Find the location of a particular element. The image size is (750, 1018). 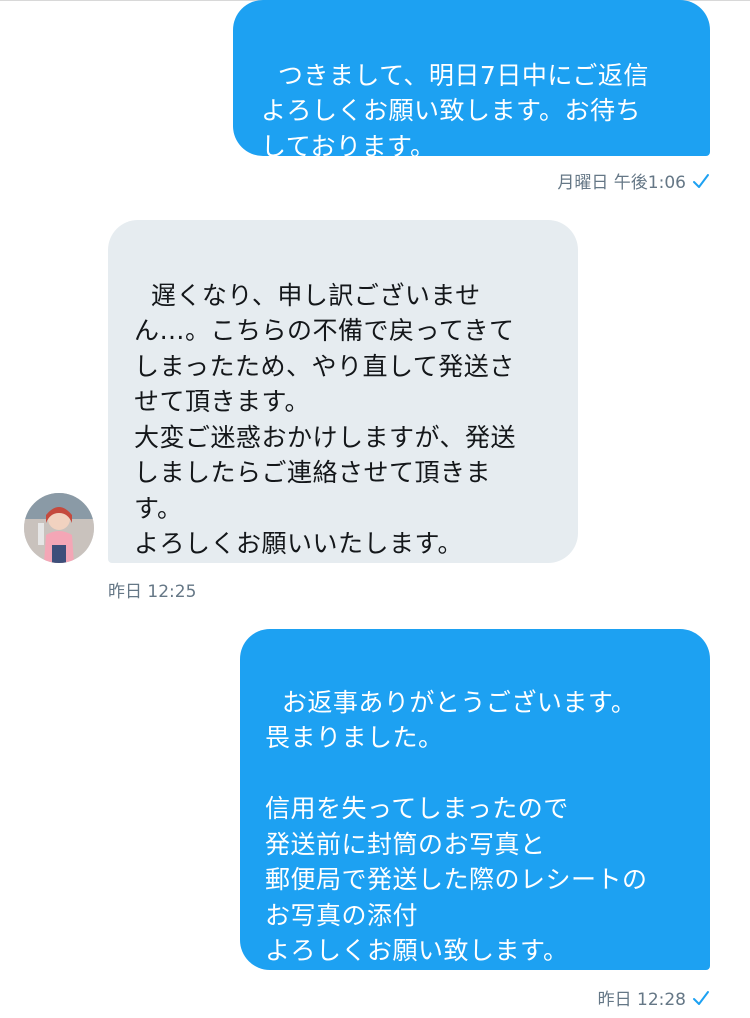

message-bubble-outgoing: つきまして、明日7日中にご返信 よろしくお願い致します。お待ち しております。 is located at coordinates (471, 80).